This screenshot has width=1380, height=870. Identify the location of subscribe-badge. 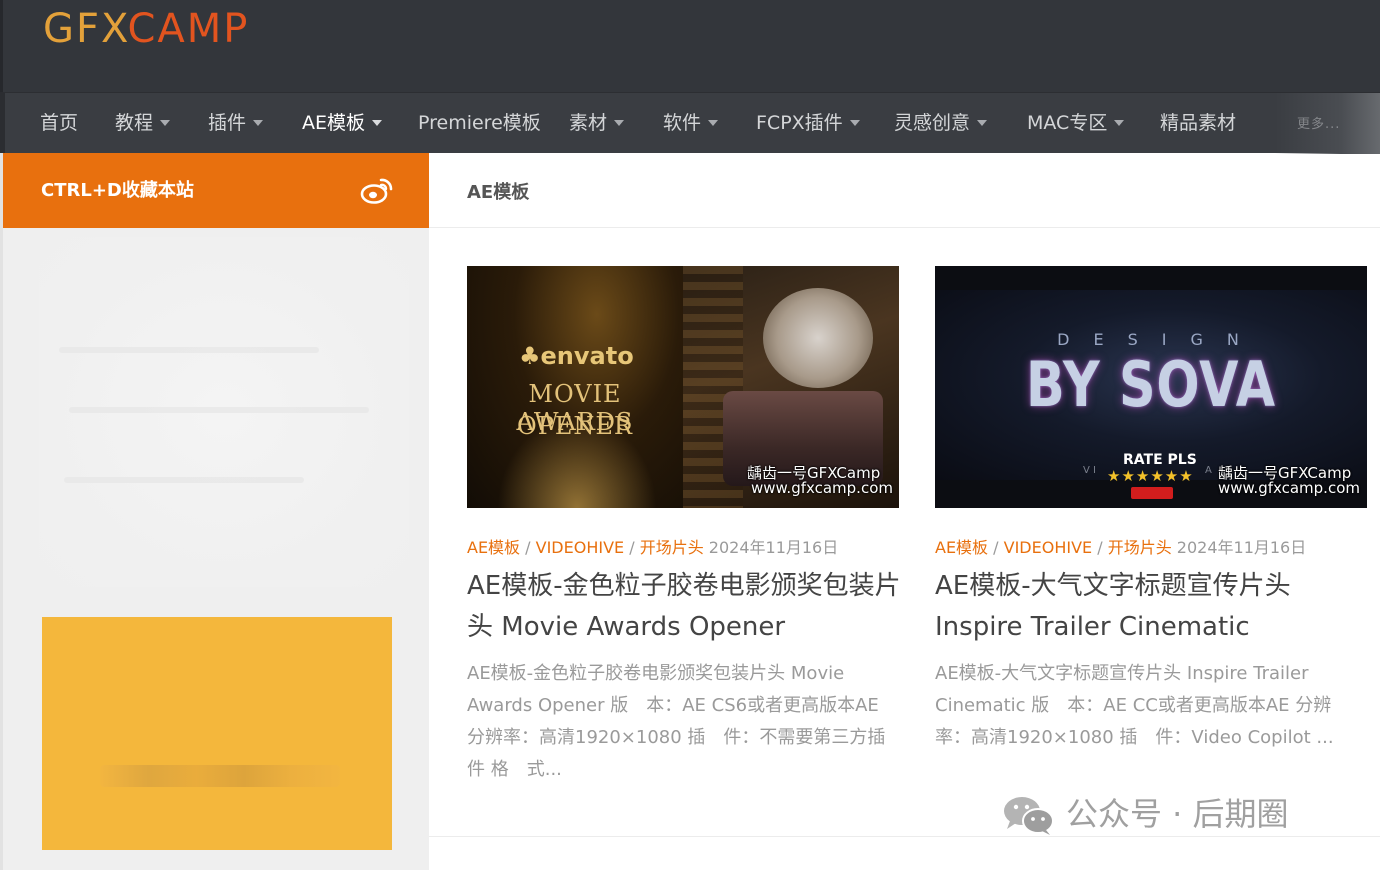
(1152, 493).